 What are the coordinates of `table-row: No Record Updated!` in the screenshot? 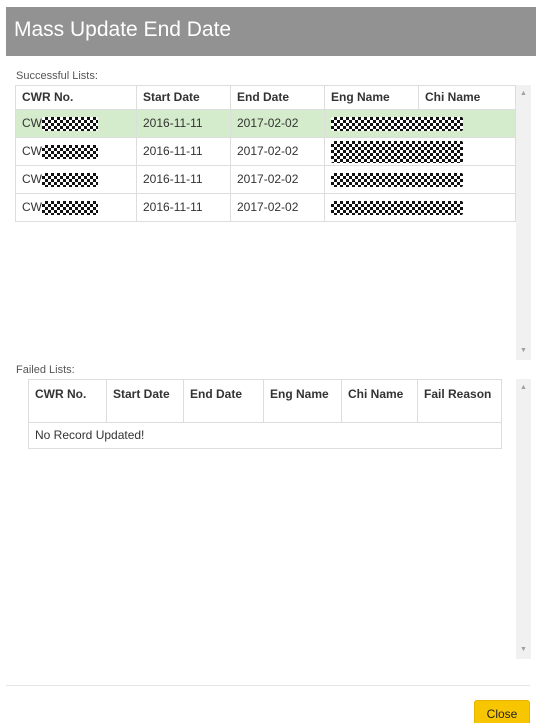 It's located at (265, 435).